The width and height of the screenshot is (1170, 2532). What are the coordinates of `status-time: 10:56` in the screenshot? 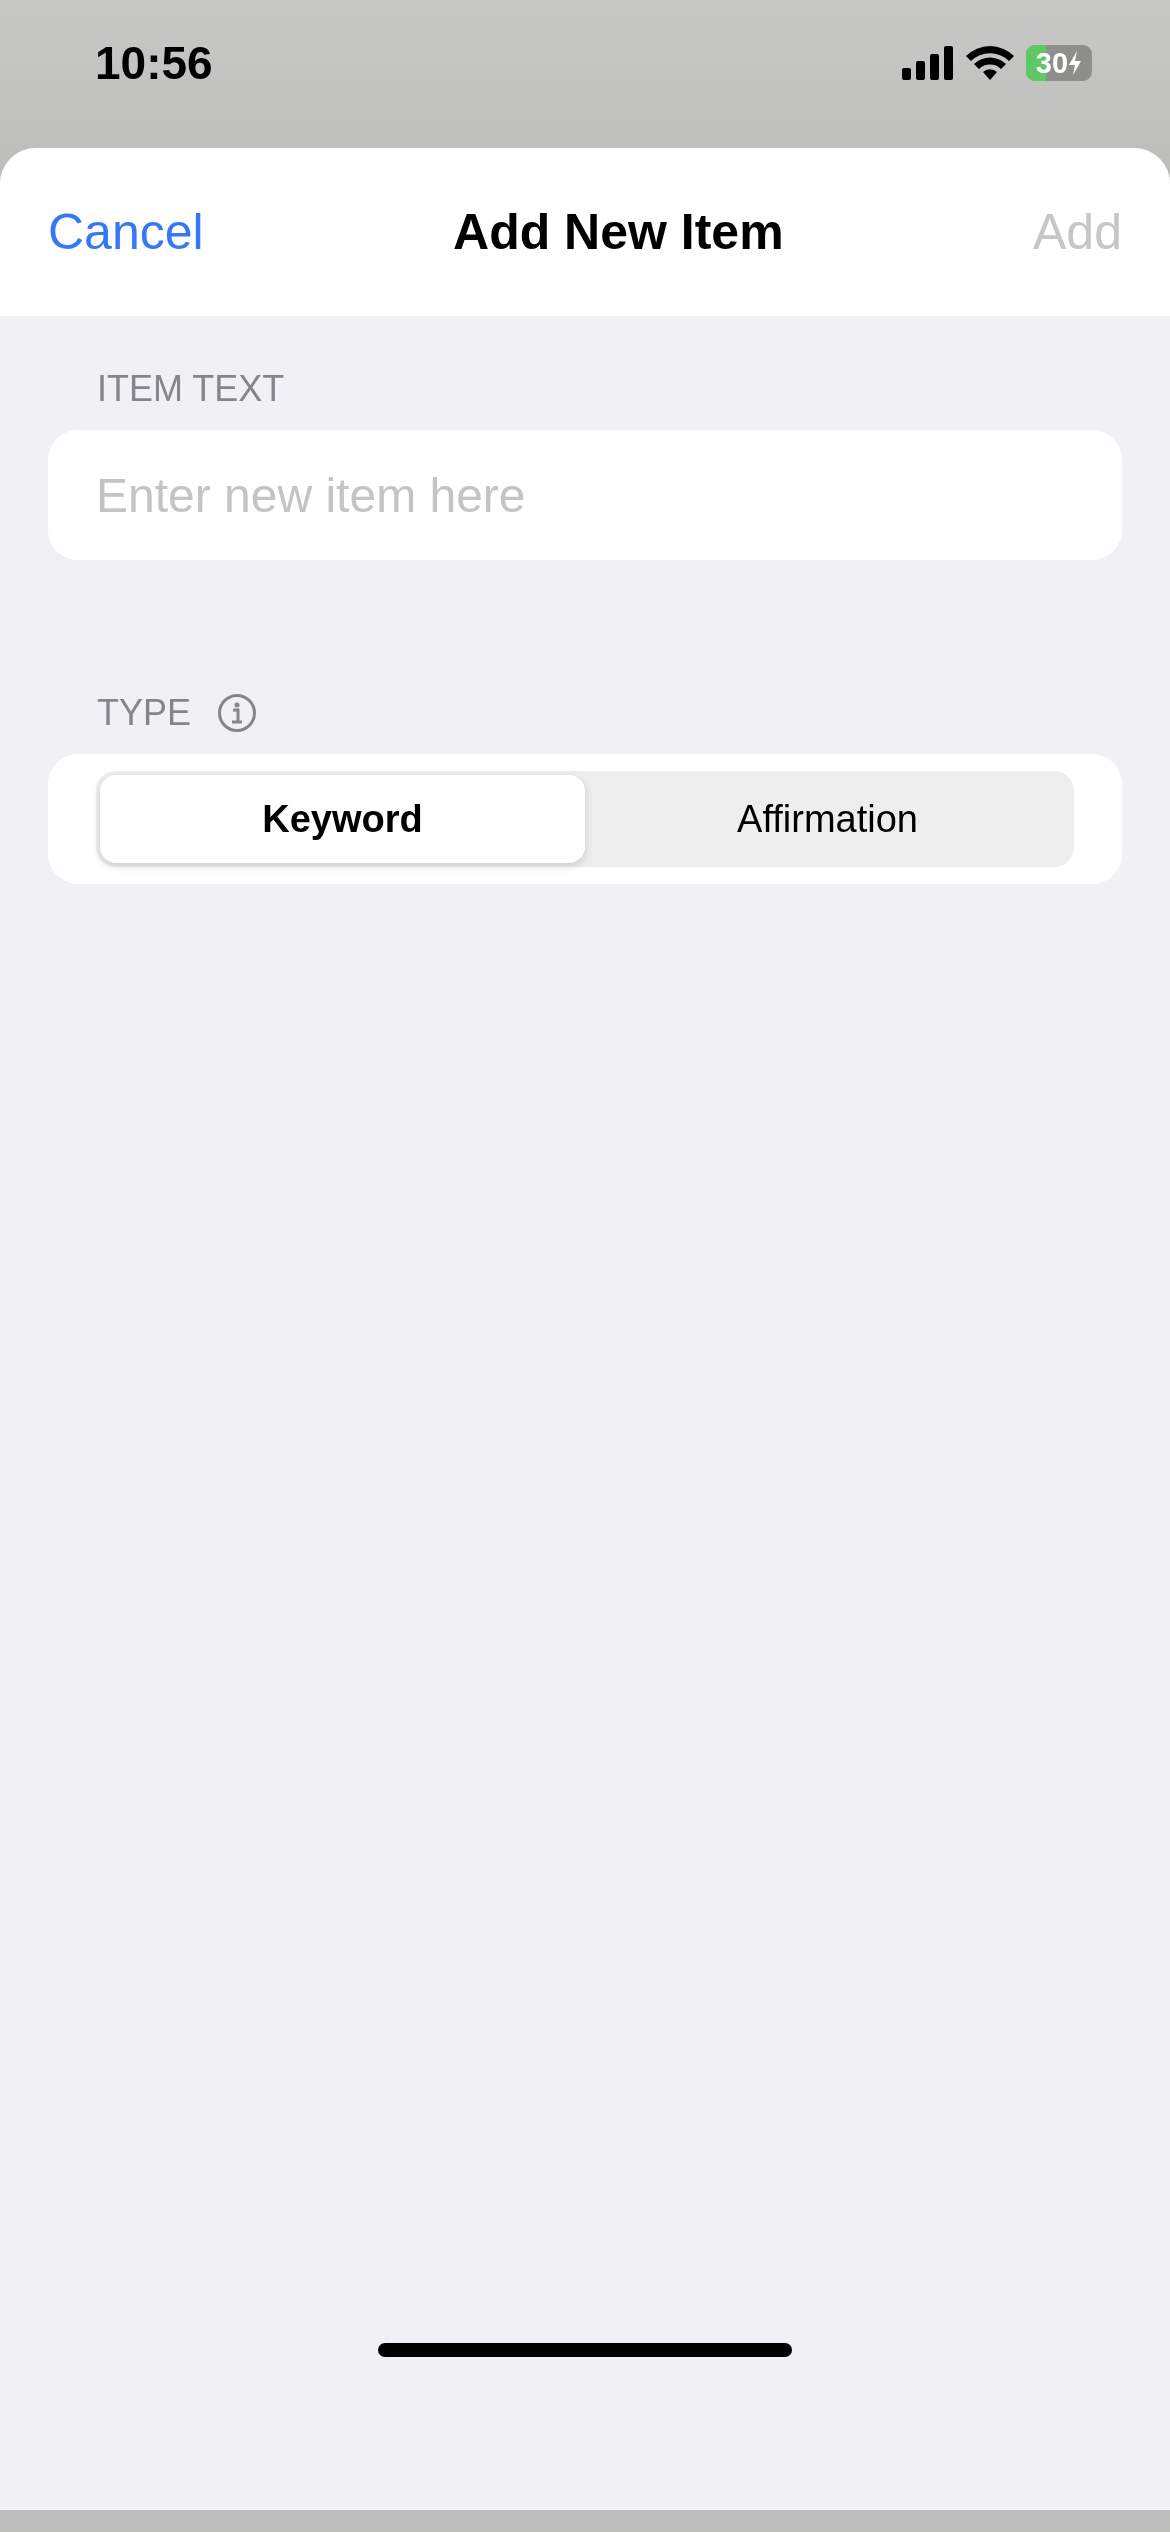 It's located at (154, 63).